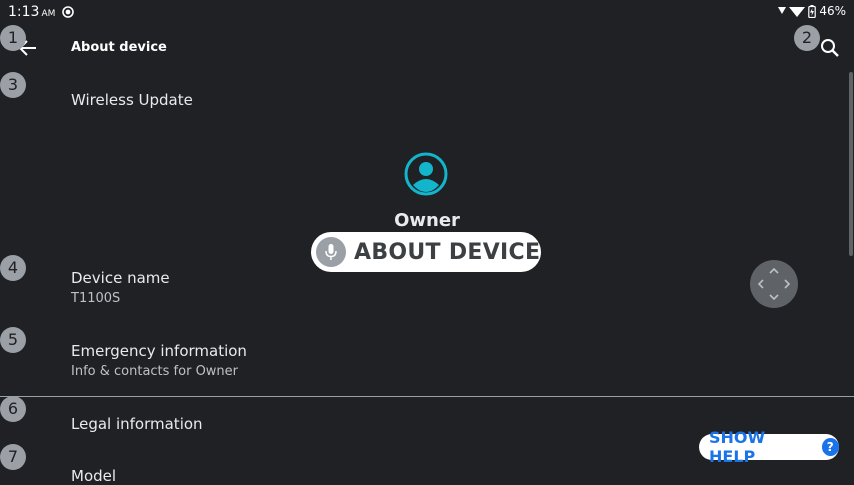 Image resolution: width=854 pixels, height=485 pixels. Describe the element at coordinates (830, 48) in the screenshot. I see `search-icon` at that location.